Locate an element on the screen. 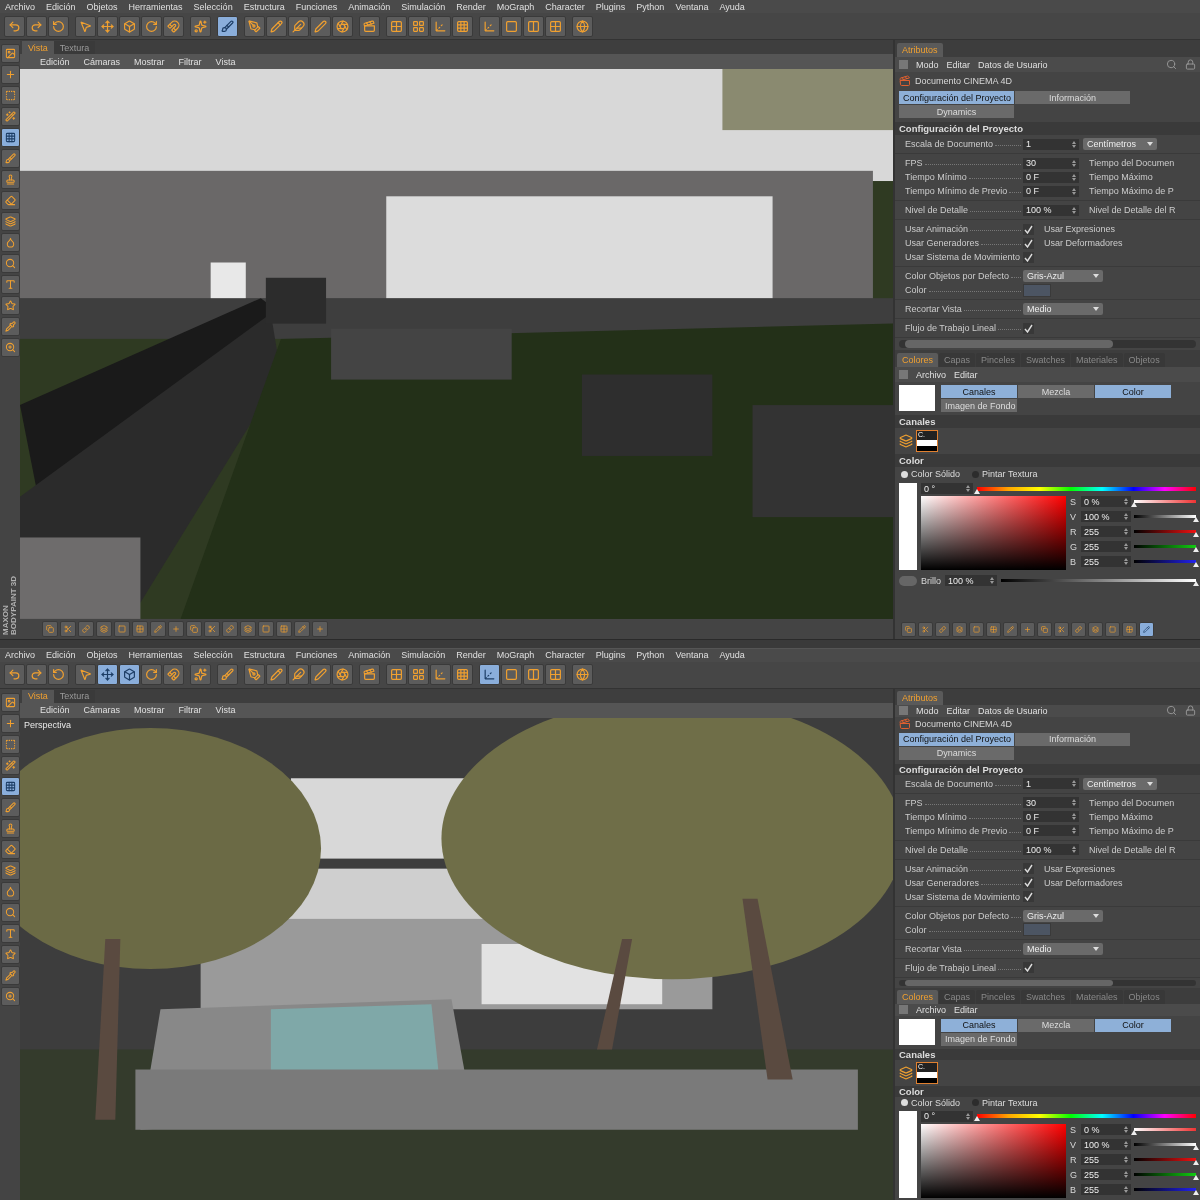 The image size is (1200, 1200). menu-item: Funciones is located at coordinates (316, 655).